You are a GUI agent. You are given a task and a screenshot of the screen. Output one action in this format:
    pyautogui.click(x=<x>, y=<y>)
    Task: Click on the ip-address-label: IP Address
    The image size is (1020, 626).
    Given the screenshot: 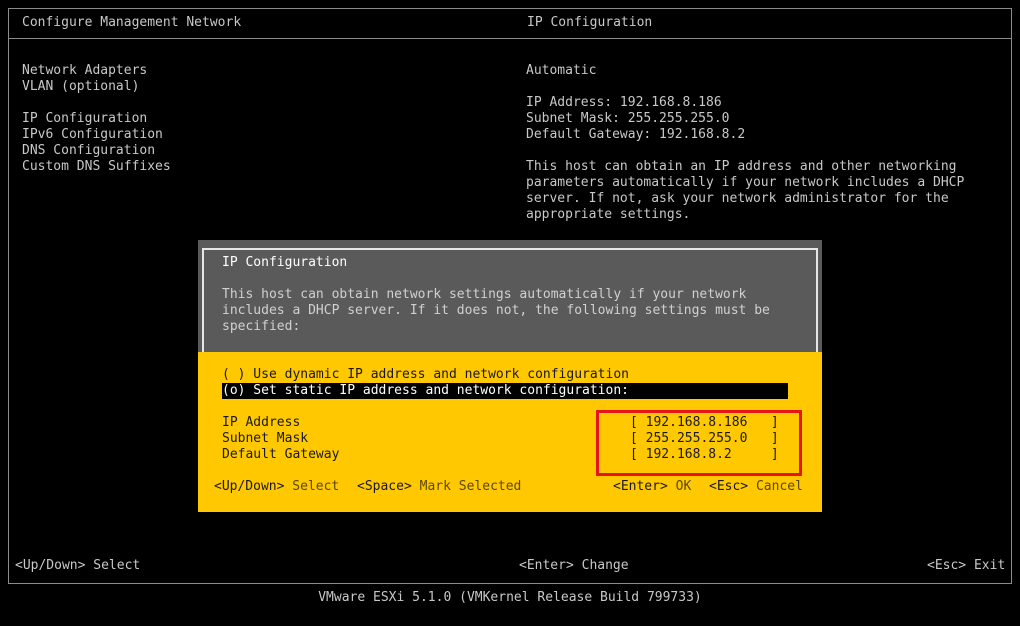 What is the action you would take?
    pyautogui.click(x=261, y=422)
    